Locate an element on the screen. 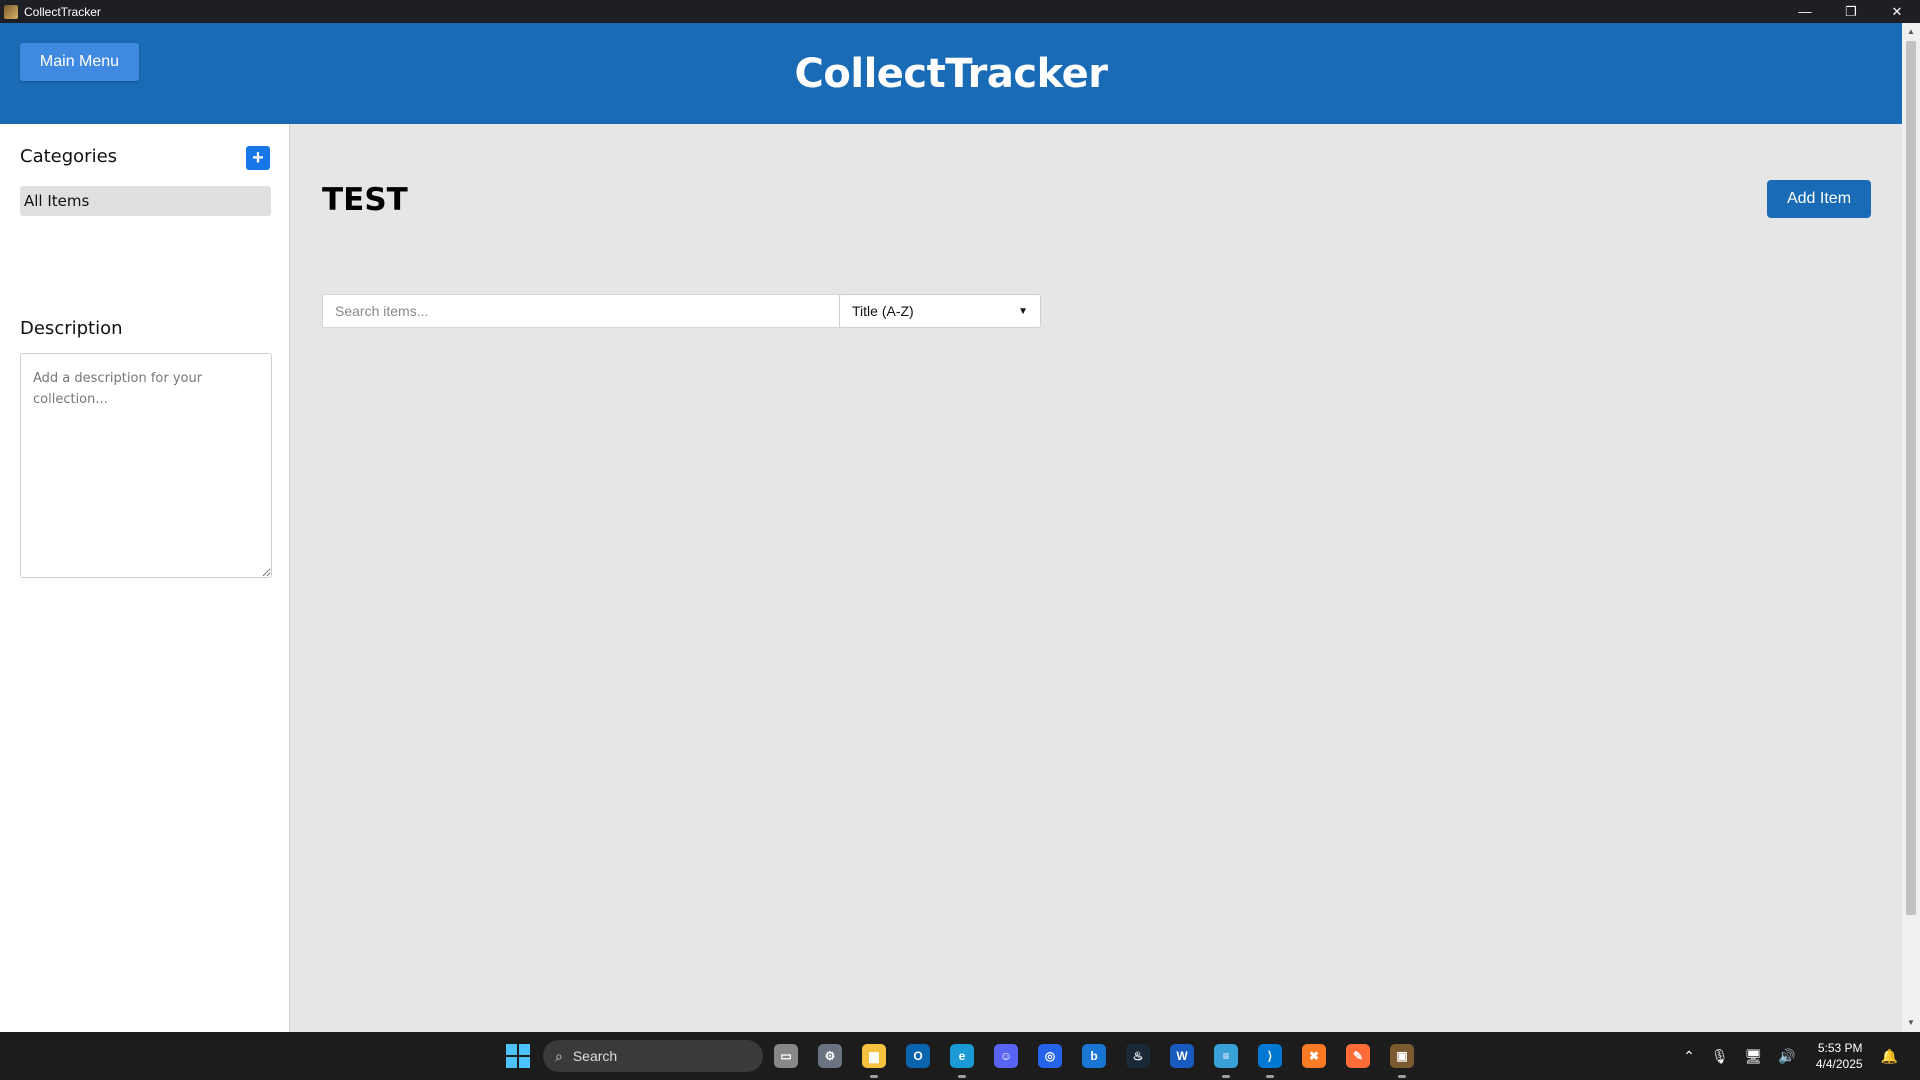 This screenshot has height=1080, width=1920. collecttracker-taskbar-icon: ▣ is located at coordinates (1402, 1059).